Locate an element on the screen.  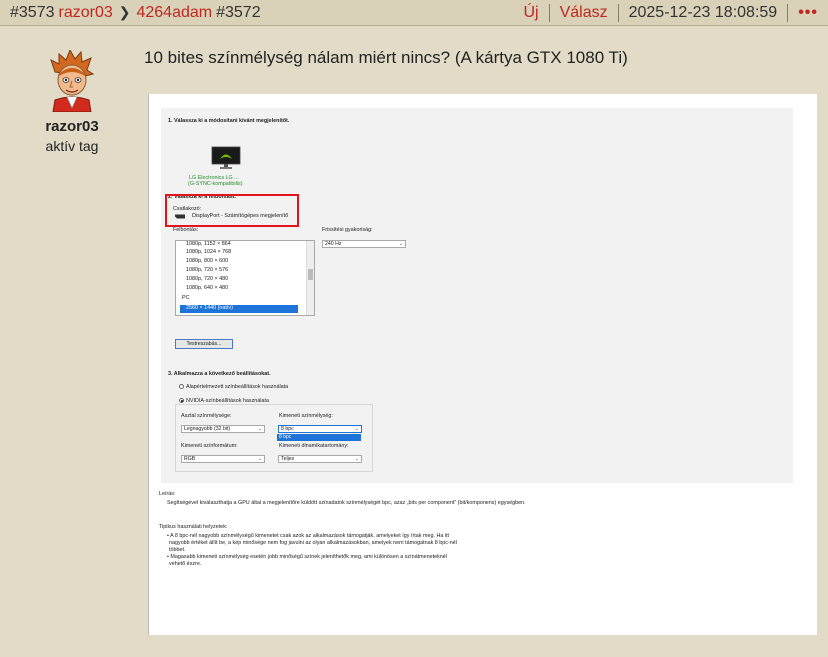
reply-to-user-link: 4264adam is located at coordinates (174, 13).